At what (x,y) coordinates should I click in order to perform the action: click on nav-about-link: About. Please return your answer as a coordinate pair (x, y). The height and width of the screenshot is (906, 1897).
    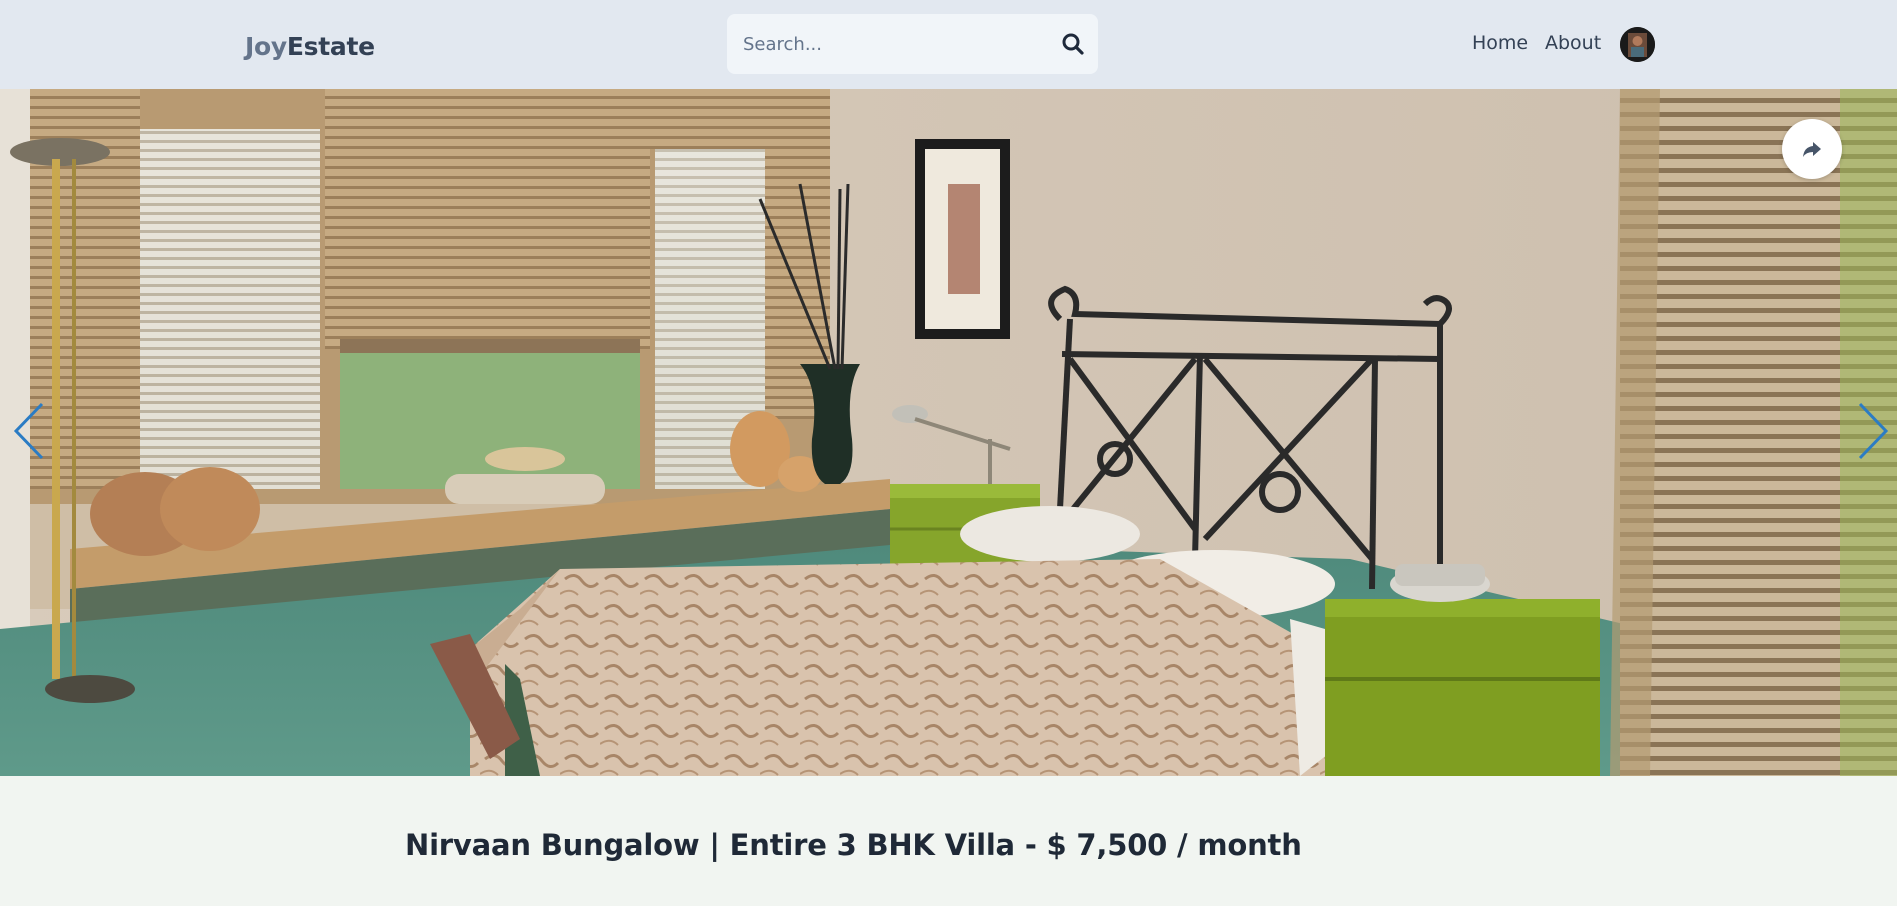
    Looking at the image, I should click on (1573, 43).